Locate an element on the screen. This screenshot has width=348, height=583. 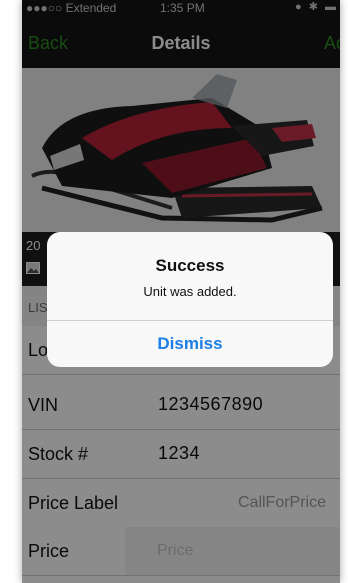
alert-message: Unit was added. is located at coordinates (190, 291).